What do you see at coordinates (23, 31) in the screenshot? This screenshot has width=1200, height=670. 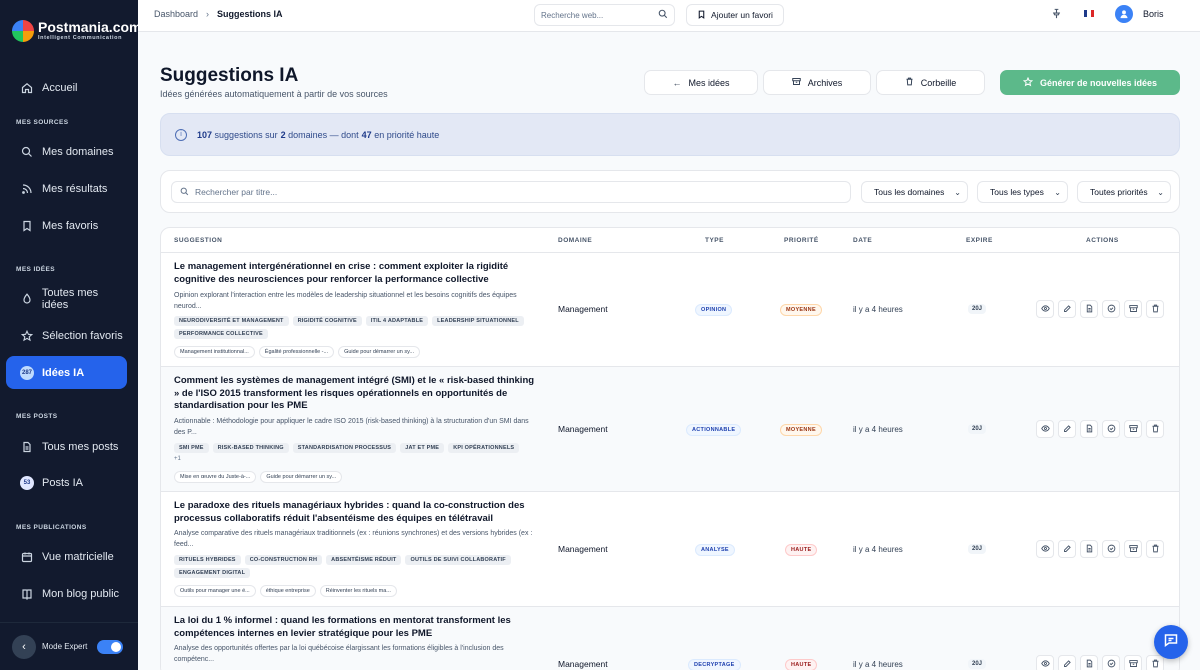 I see `logo-mark-icon` at bounding box center [23, 31].